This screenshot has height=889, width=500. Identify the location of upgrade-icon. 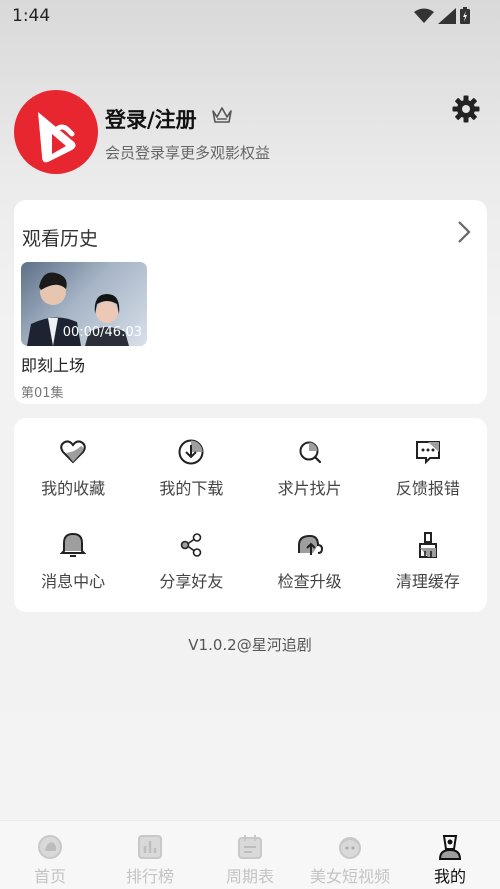
(310, 544).